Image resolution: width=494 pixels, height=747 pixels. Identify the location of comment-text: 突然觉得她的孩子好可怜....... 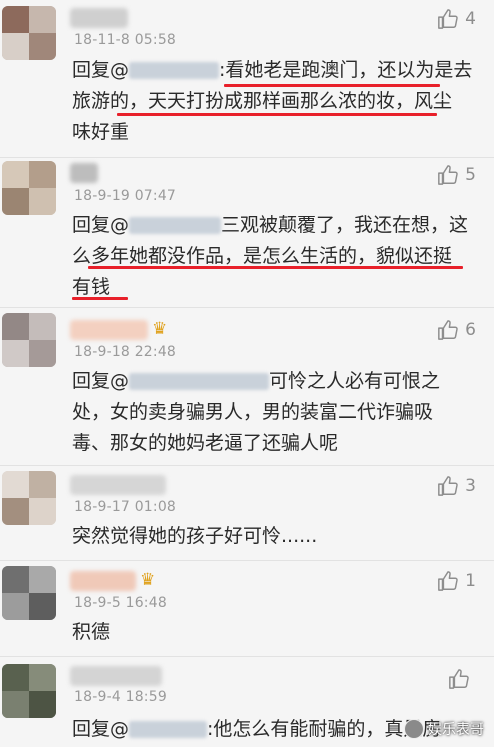
(195, 536).